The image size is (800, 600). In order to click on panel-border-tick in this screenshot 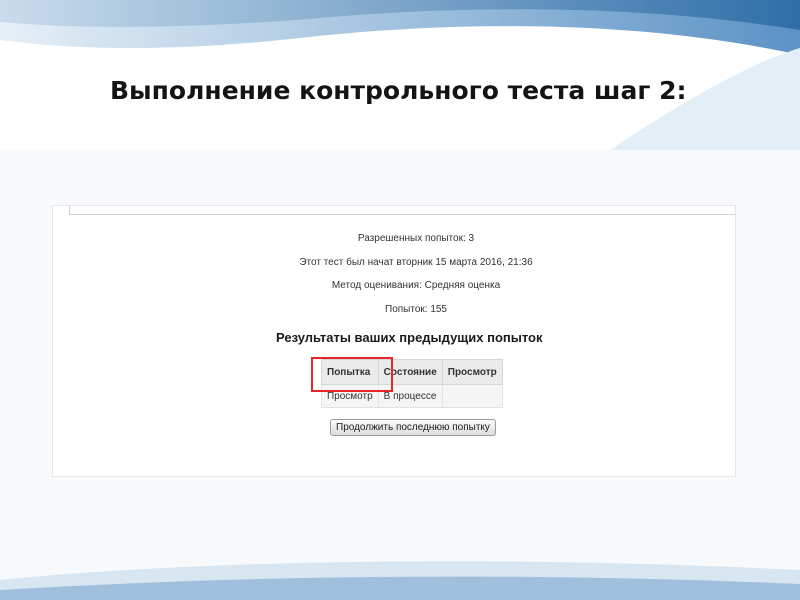, I will do `click(69, 210)`.